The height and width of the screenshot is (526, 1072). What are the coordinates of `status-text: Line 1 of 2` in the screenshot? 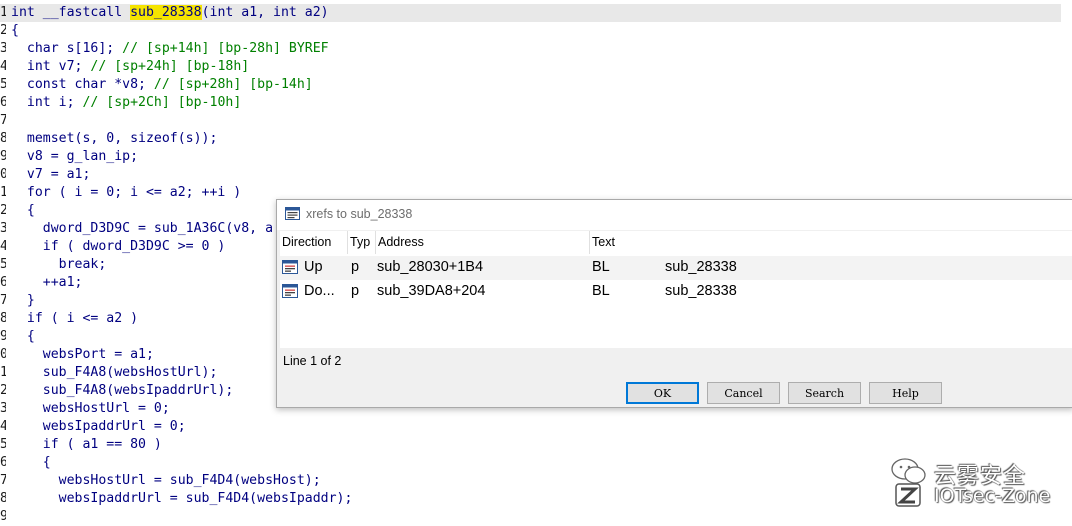 It's located at (312, 361).